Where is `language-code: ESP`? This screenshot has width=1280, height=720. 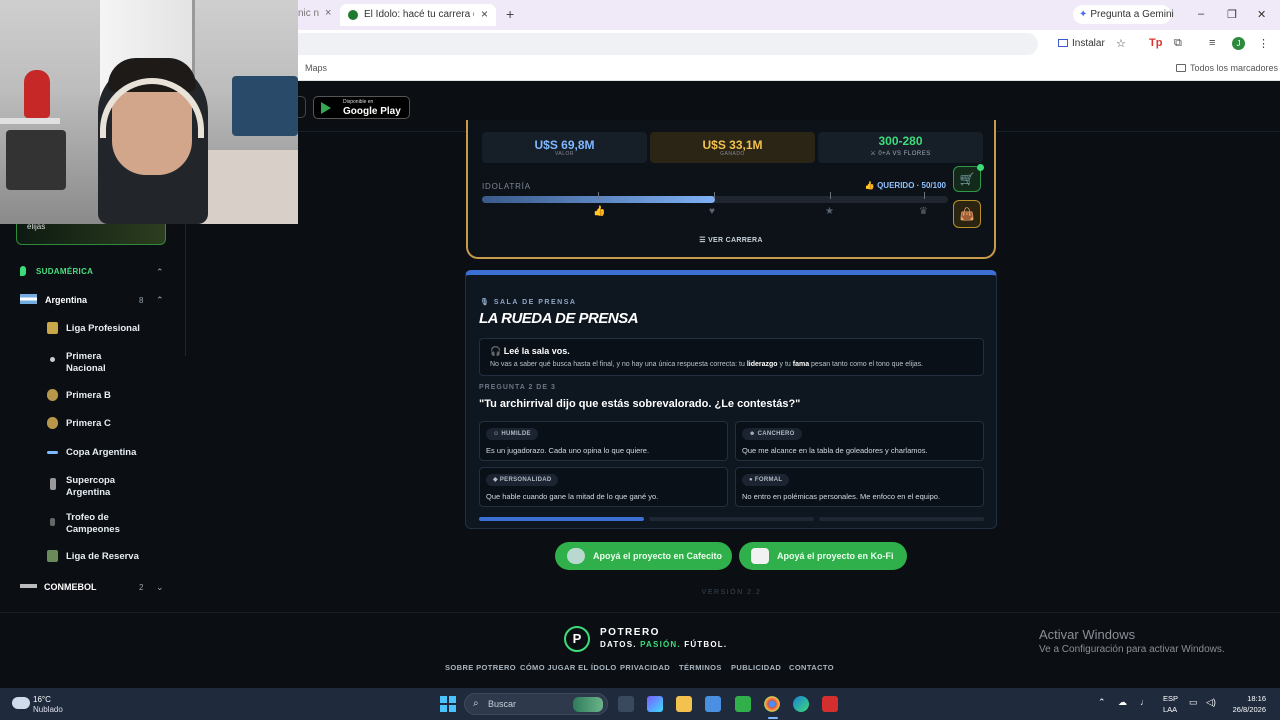 language-code: ESP is located at coordinates (1170, 698).